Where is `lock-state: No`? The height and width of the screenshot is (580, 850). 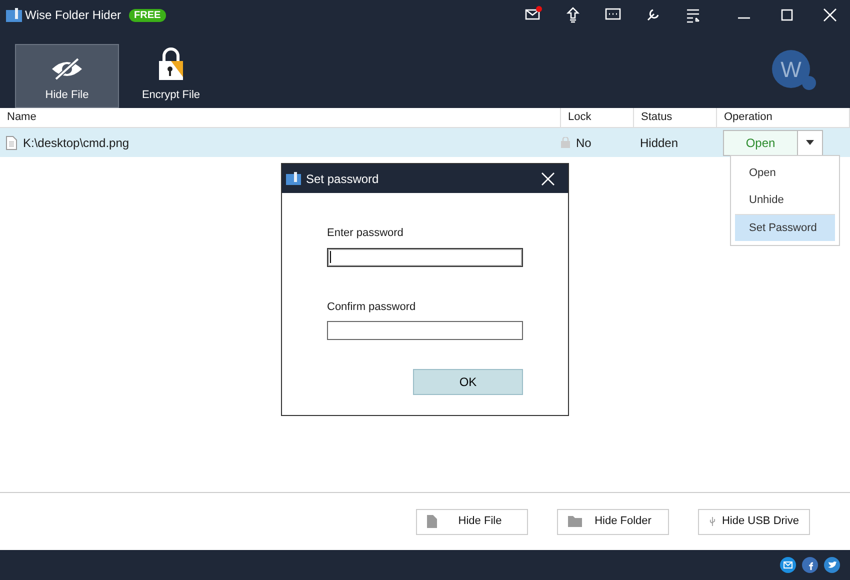
lock-state: No is located at coordinates (584, 143).